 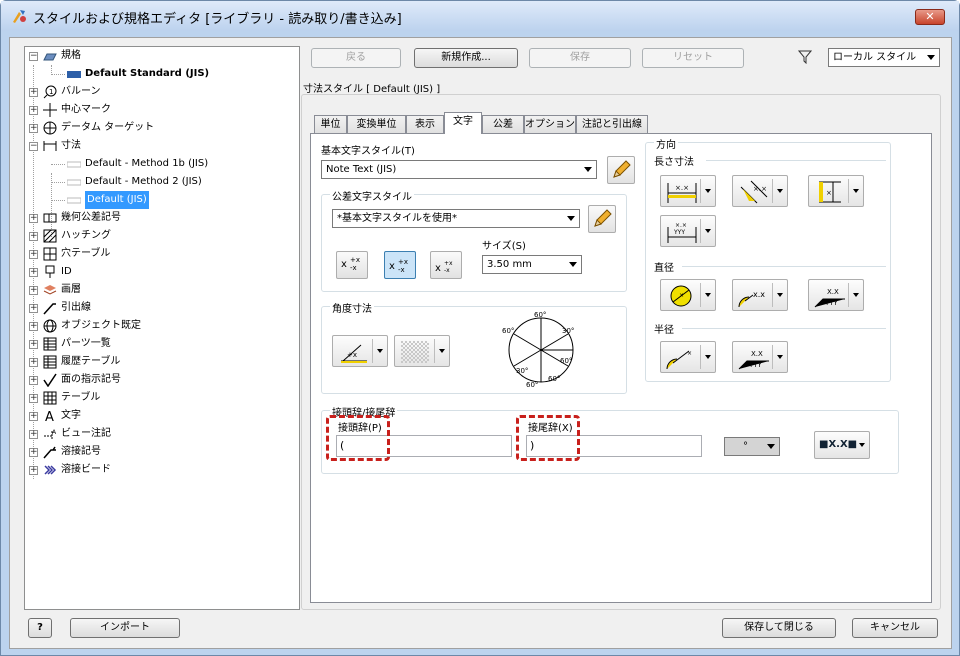 I want to click on radius-stacked-button: X.X YYY, so click(x=760, y=357).